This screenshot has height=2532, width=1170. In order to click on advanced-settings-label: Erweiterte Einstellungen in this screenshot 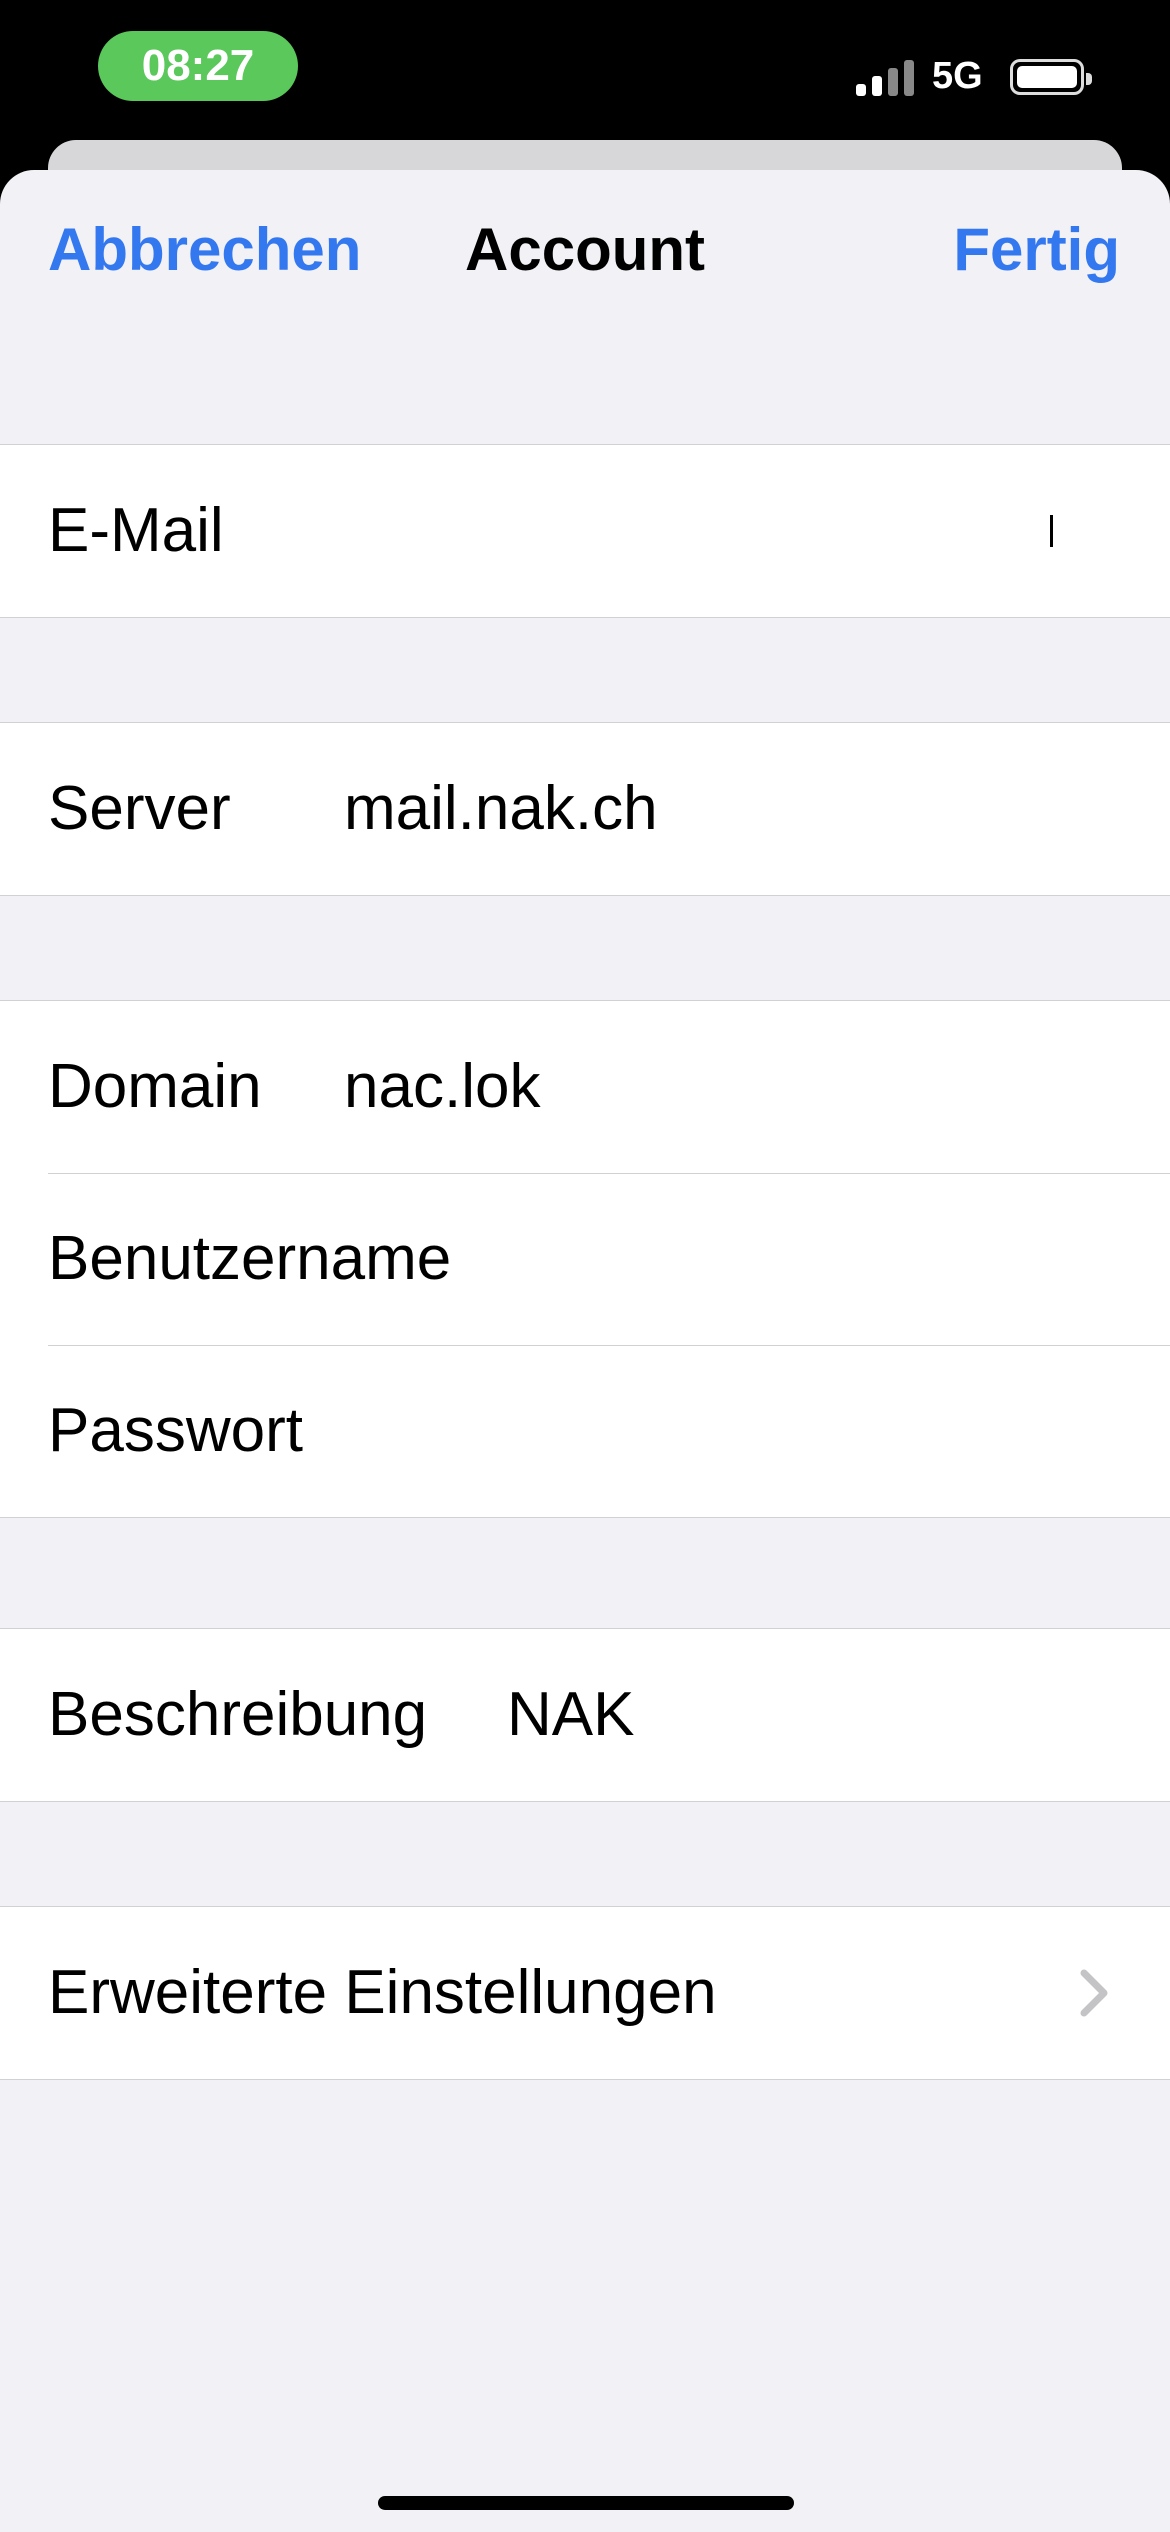, I will do `click(382, 1992)`.